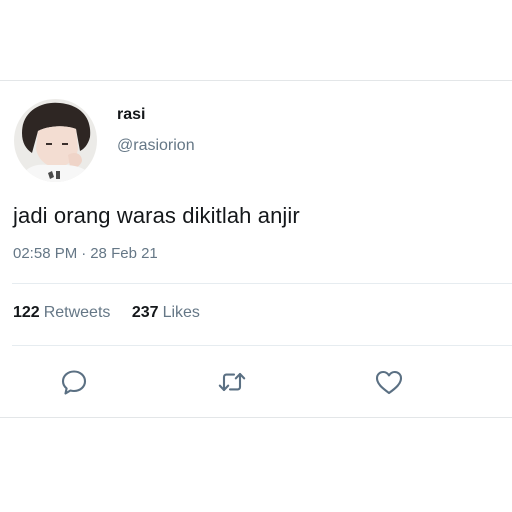  I want to click on top-border, so click(256, 80).